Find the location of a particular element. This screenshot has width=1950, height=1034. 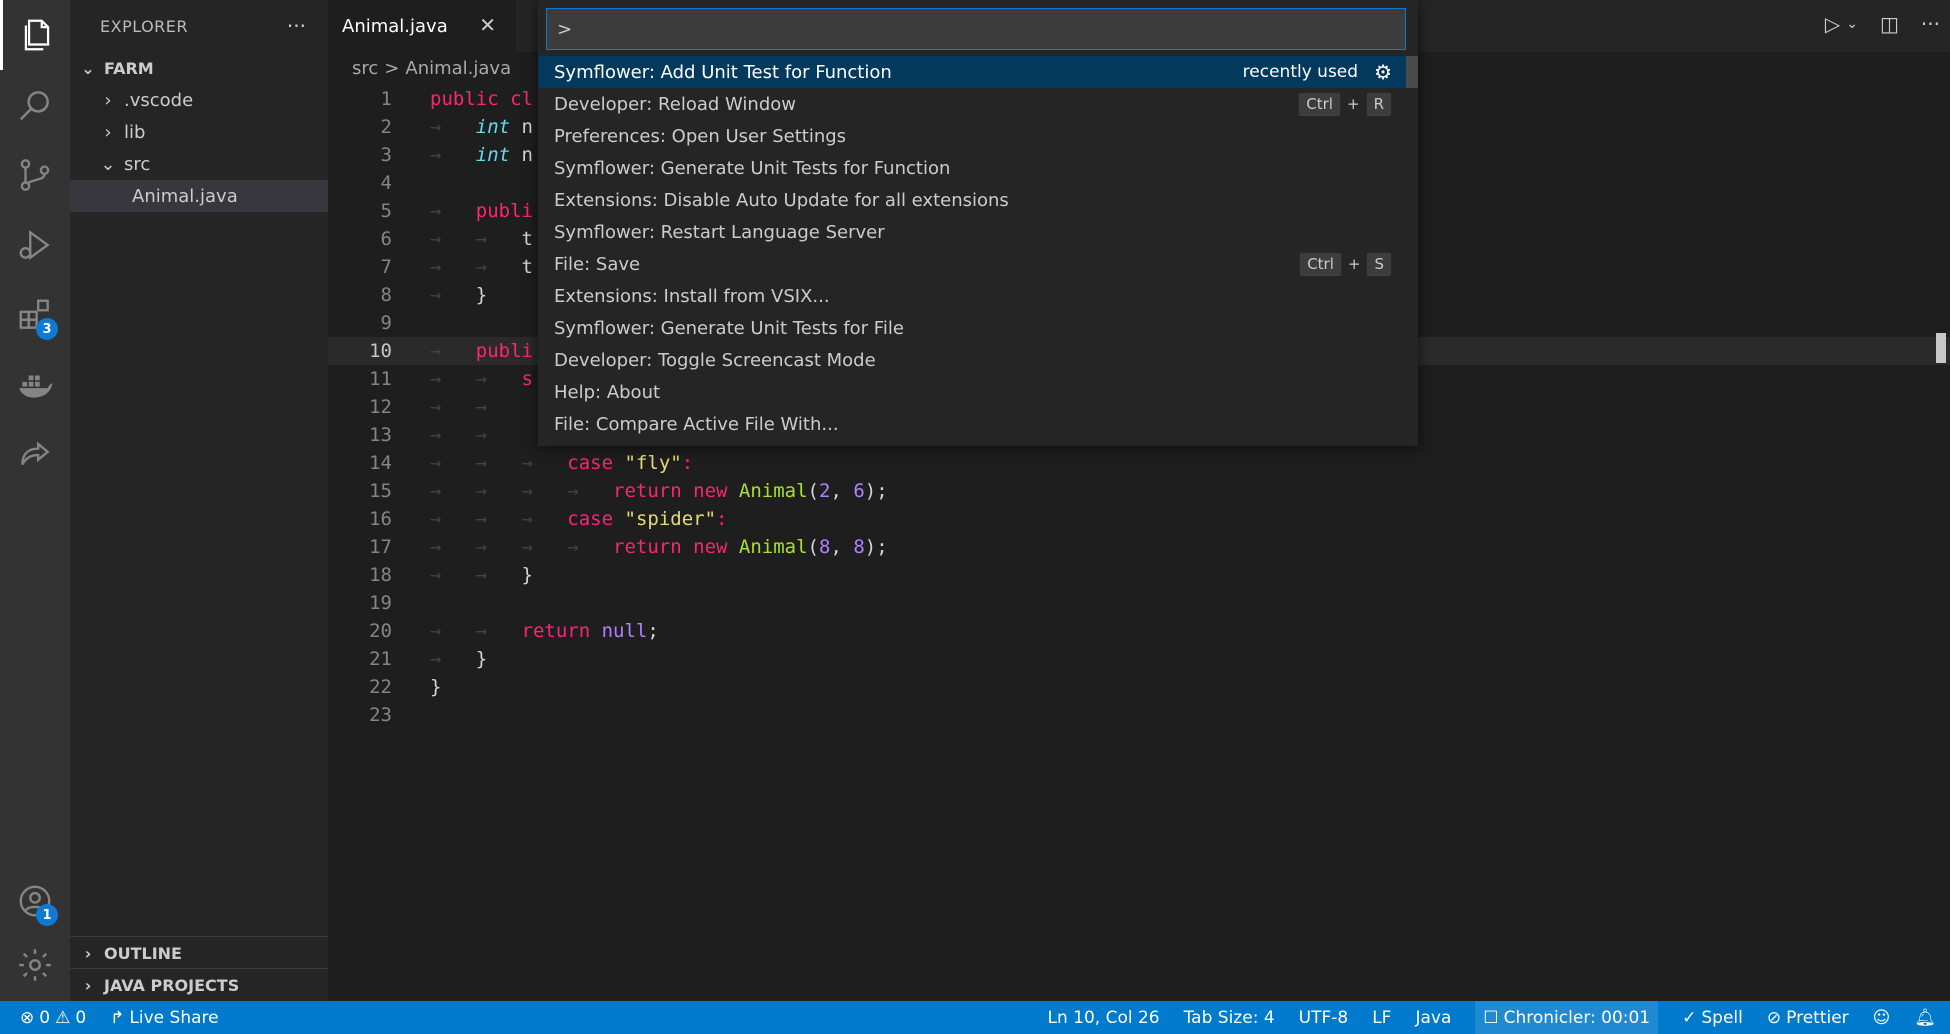

code-line: 22} is located at coordinates (405, 687).